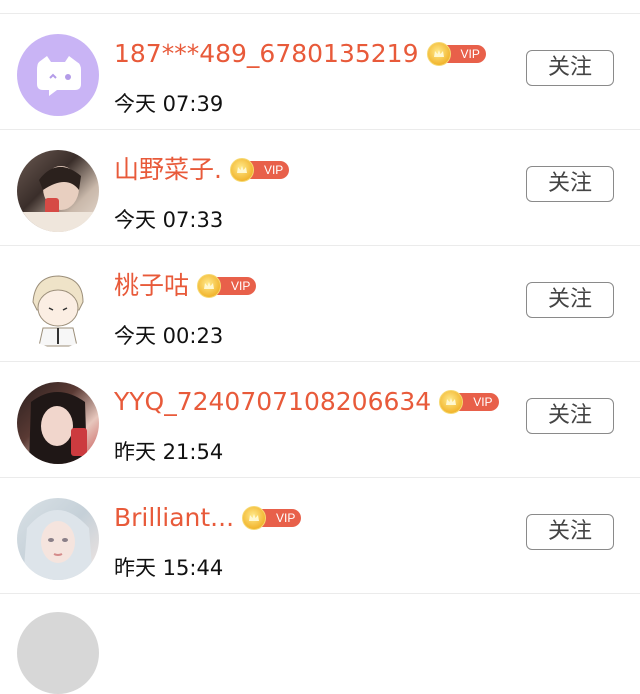  What do you see at coordinates (151, 286) in the screenshot?
I see `username: 桃子咕` at bounding box center [151, 286].